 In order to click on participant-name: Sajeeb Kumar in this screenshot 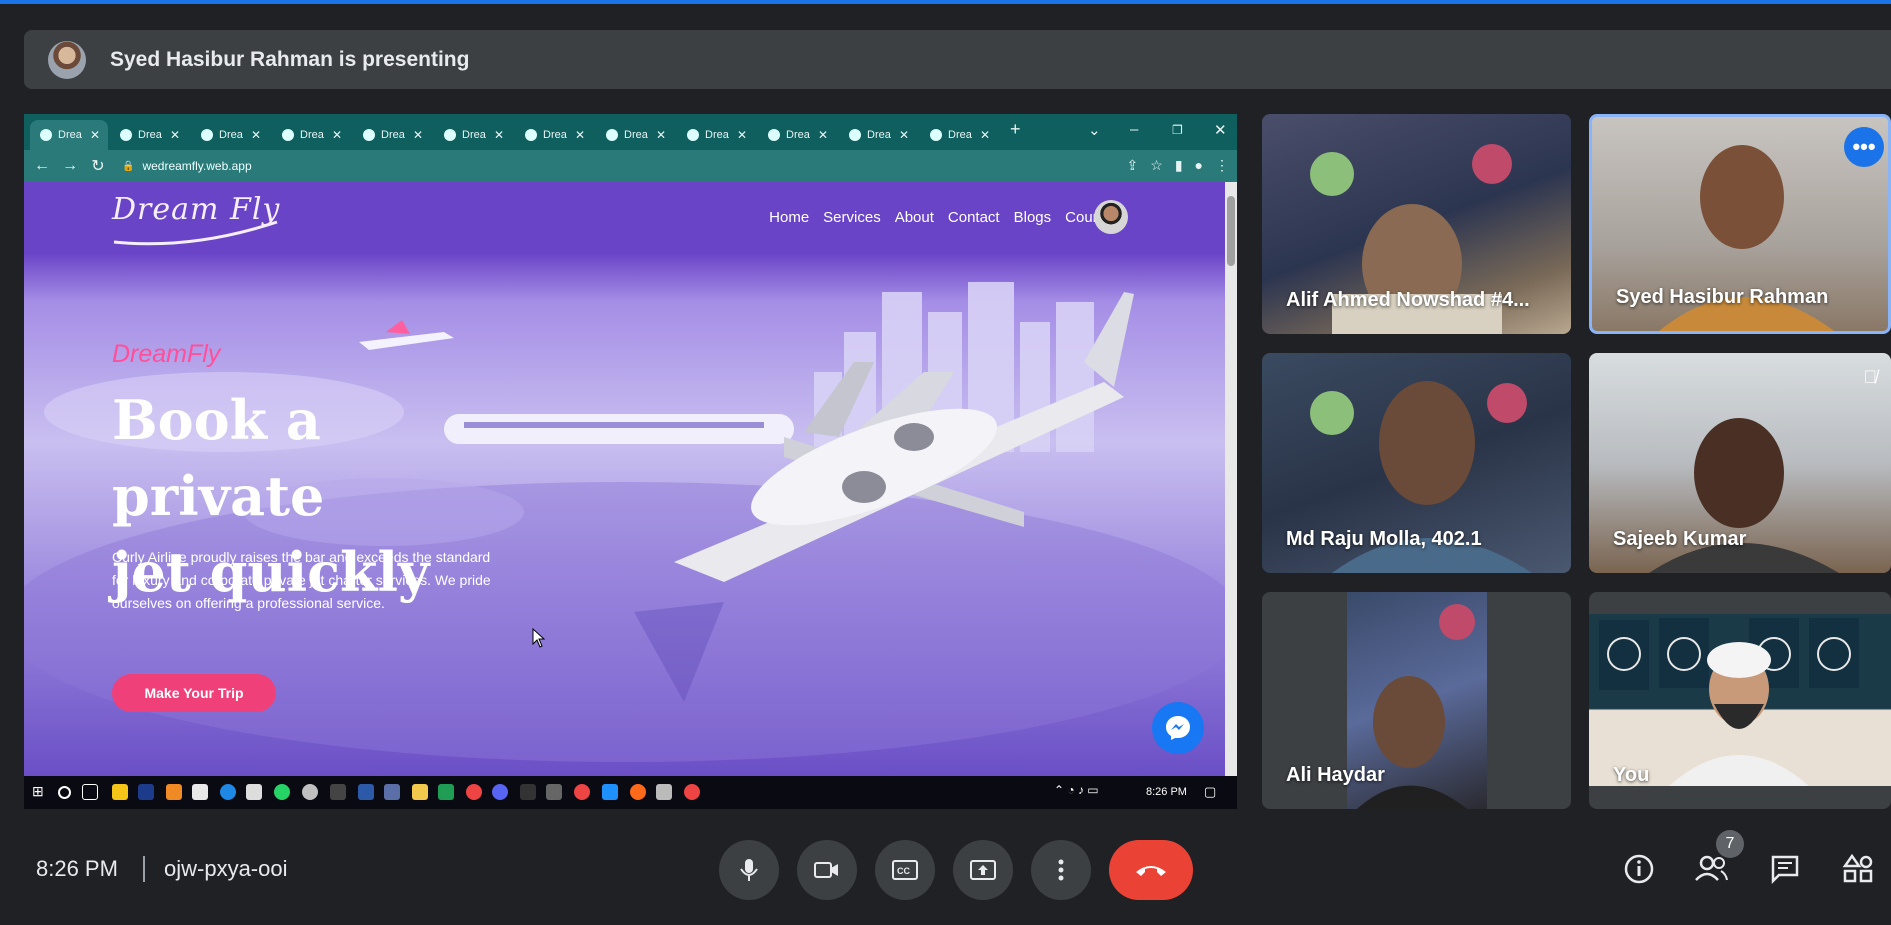, I will do `click(1680, 539)`.